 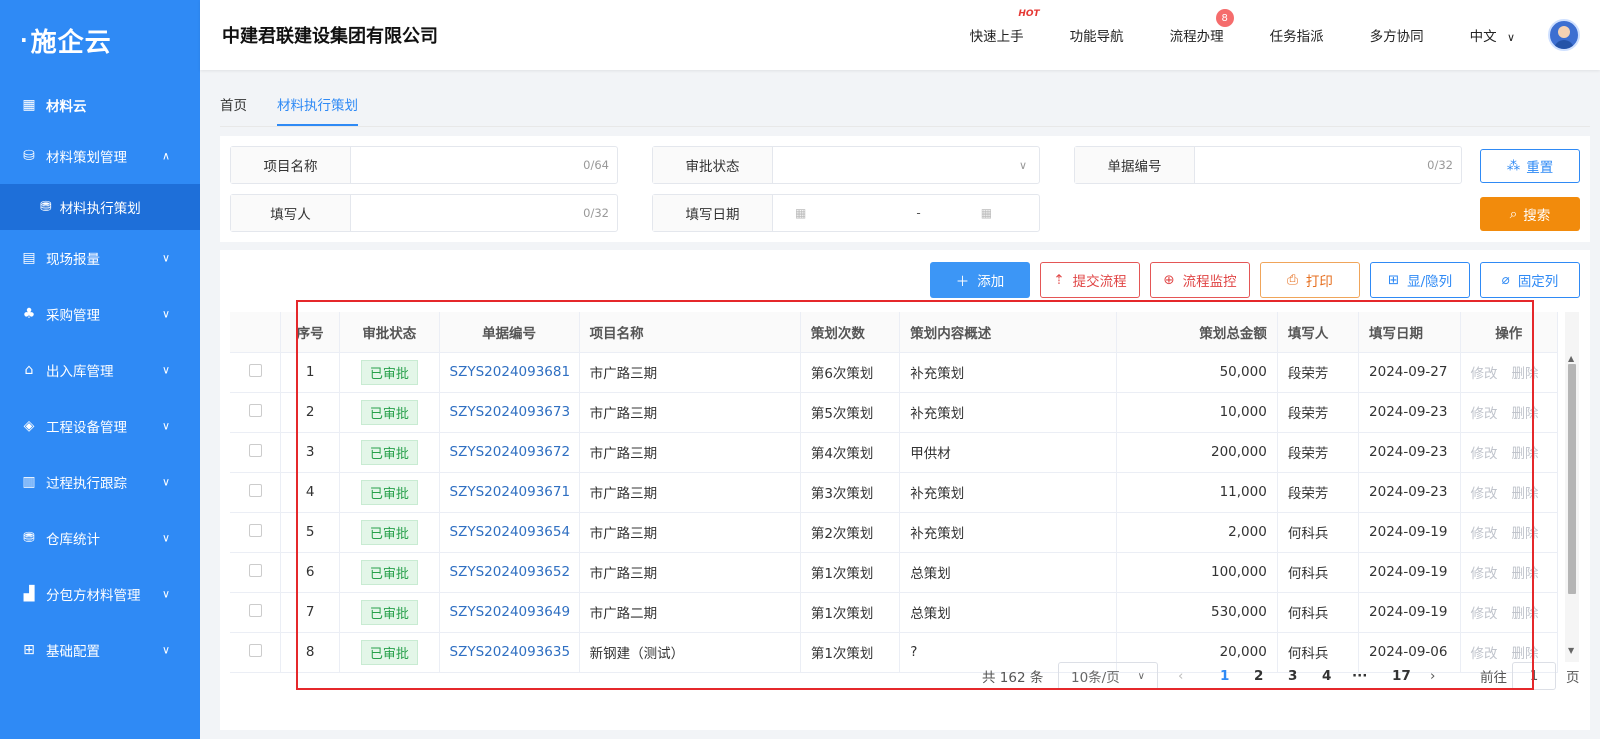 I want to click on reset-button: ⁂ 重置, so click(x=1530, y=166).